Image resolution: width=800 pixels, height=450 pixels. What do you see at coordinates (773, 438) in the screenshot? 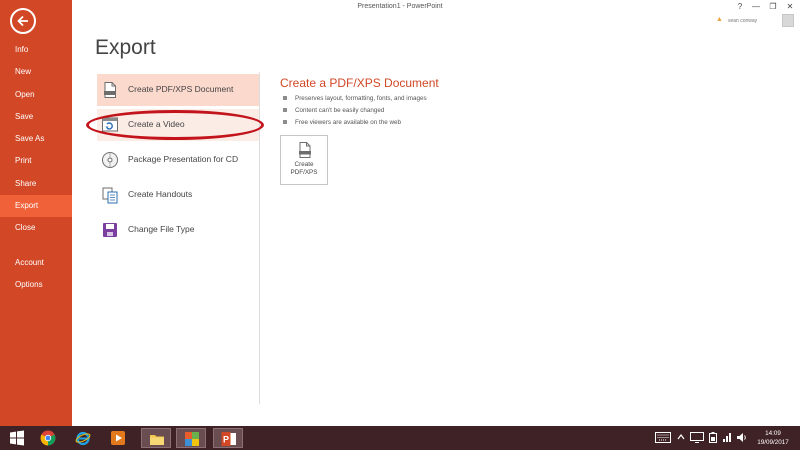
I see `taskbar-clock: 14:09 19/09/2017` at bounding box center [773, 438].